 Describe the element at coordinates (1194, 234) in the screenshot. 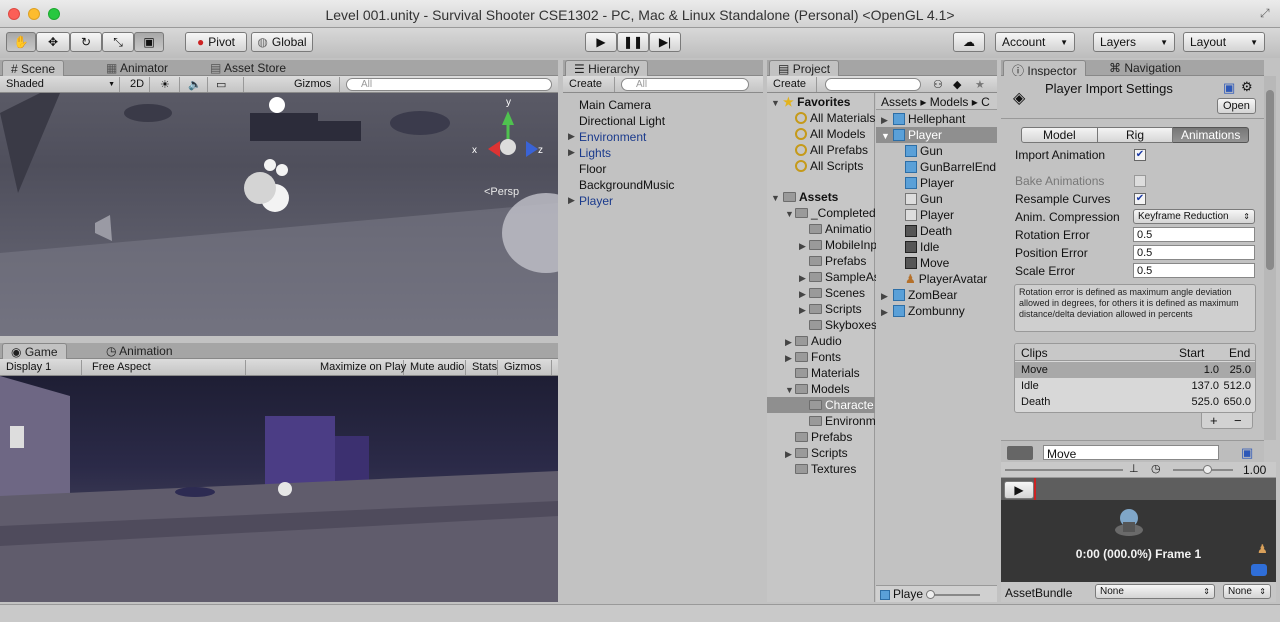

I see `rotation-error-input: 0.5` at that location.